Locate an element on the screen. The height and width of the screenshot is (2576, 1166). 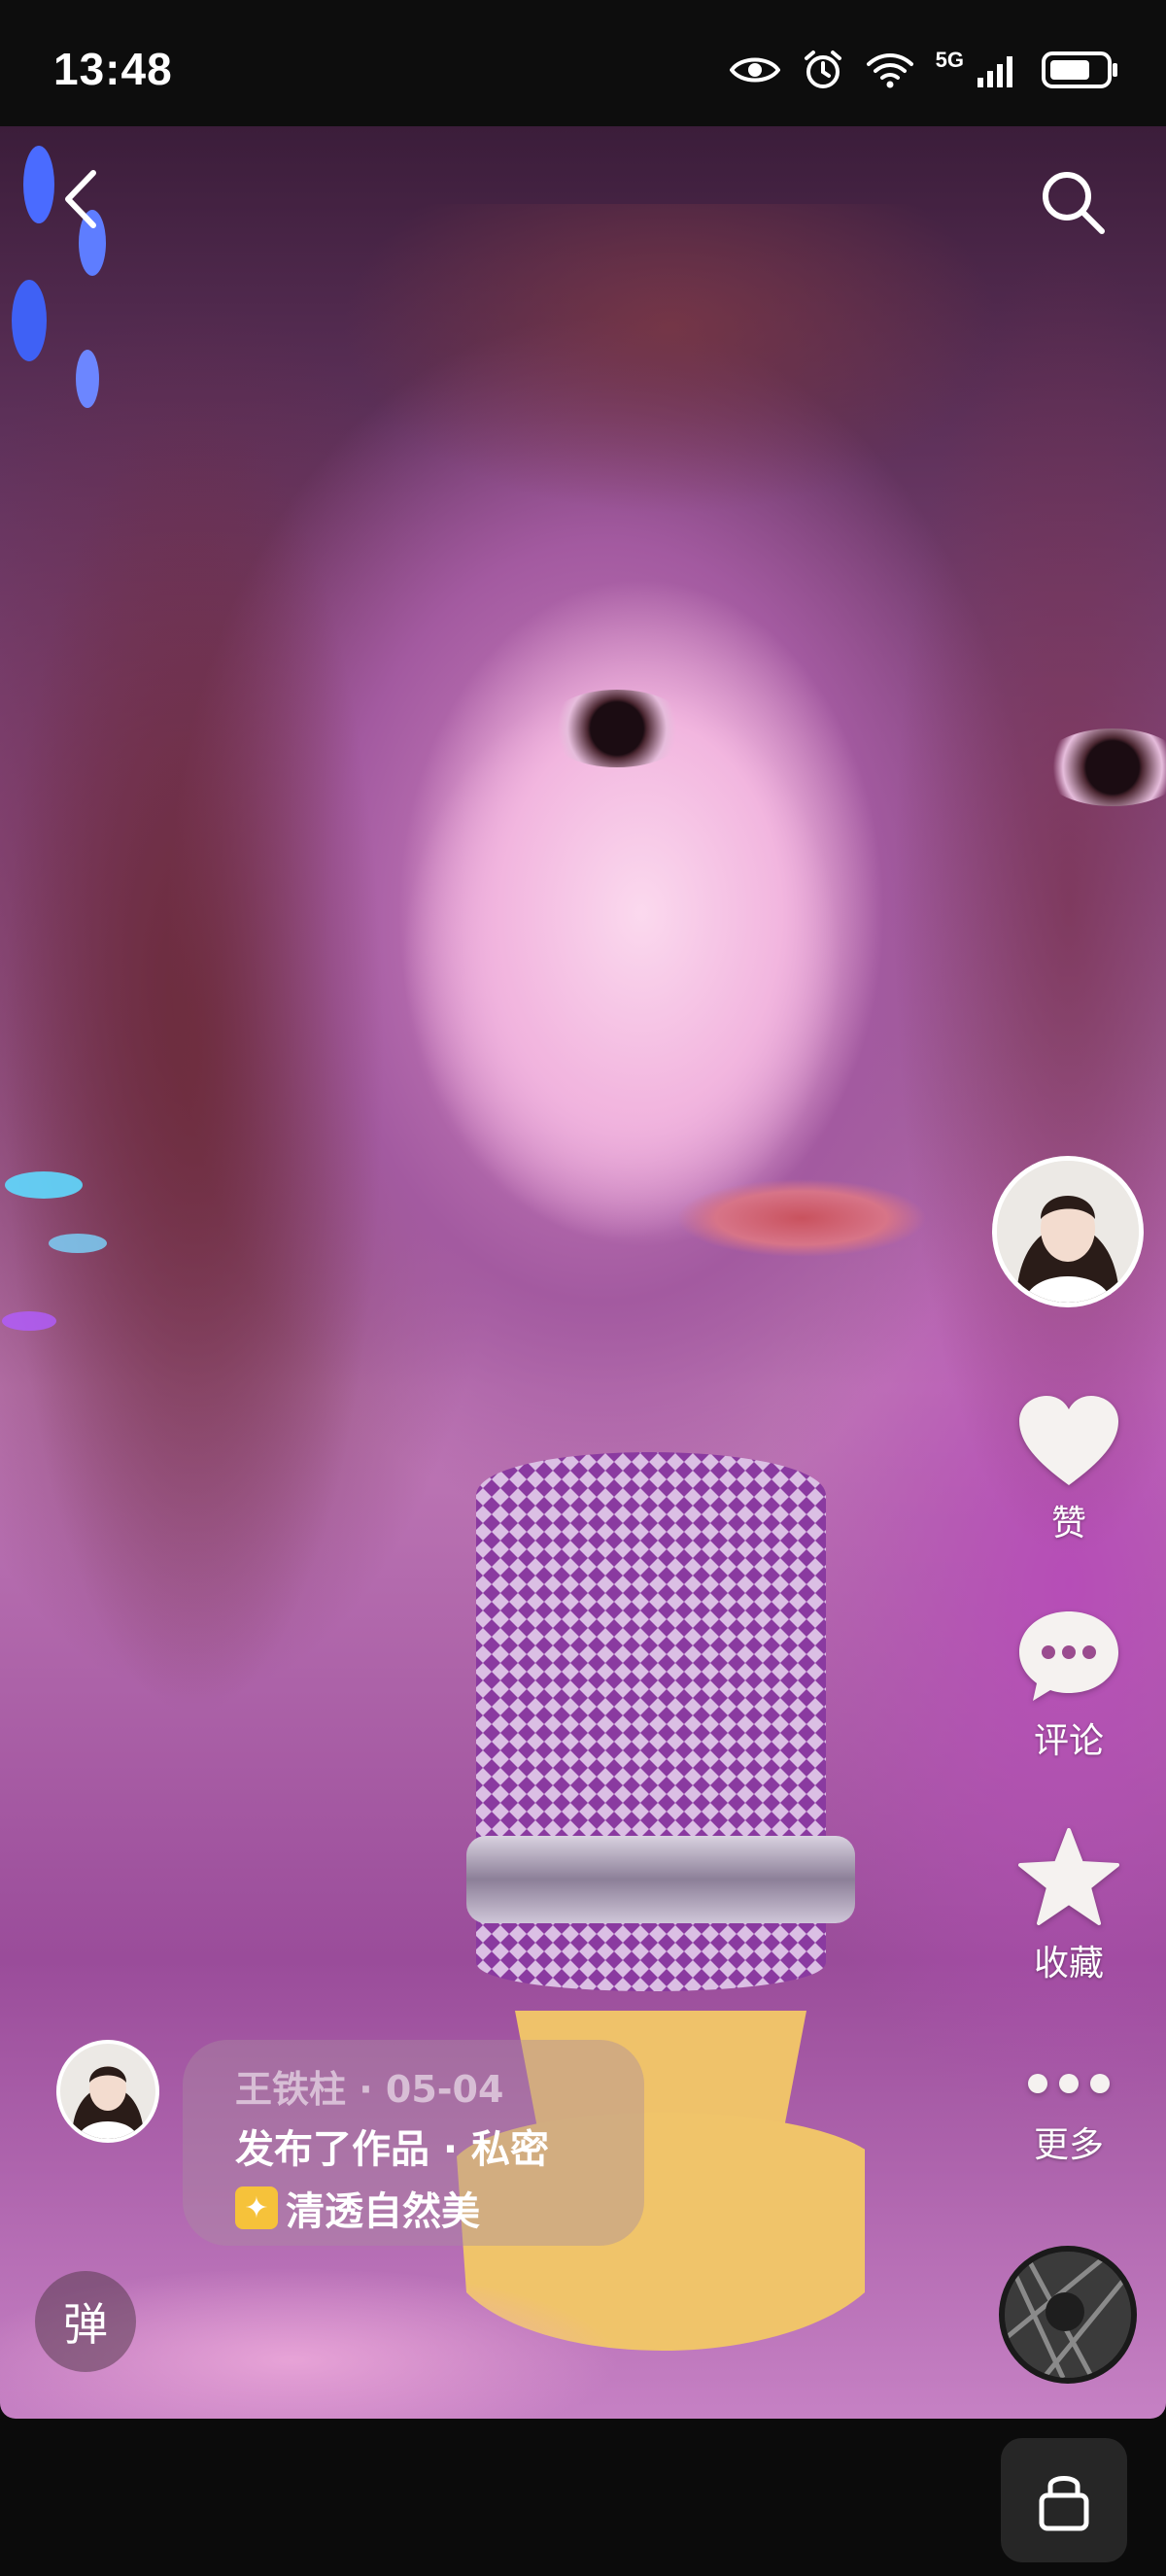
post-caption: 清透自然美 is located at coordinates (383, 2211).